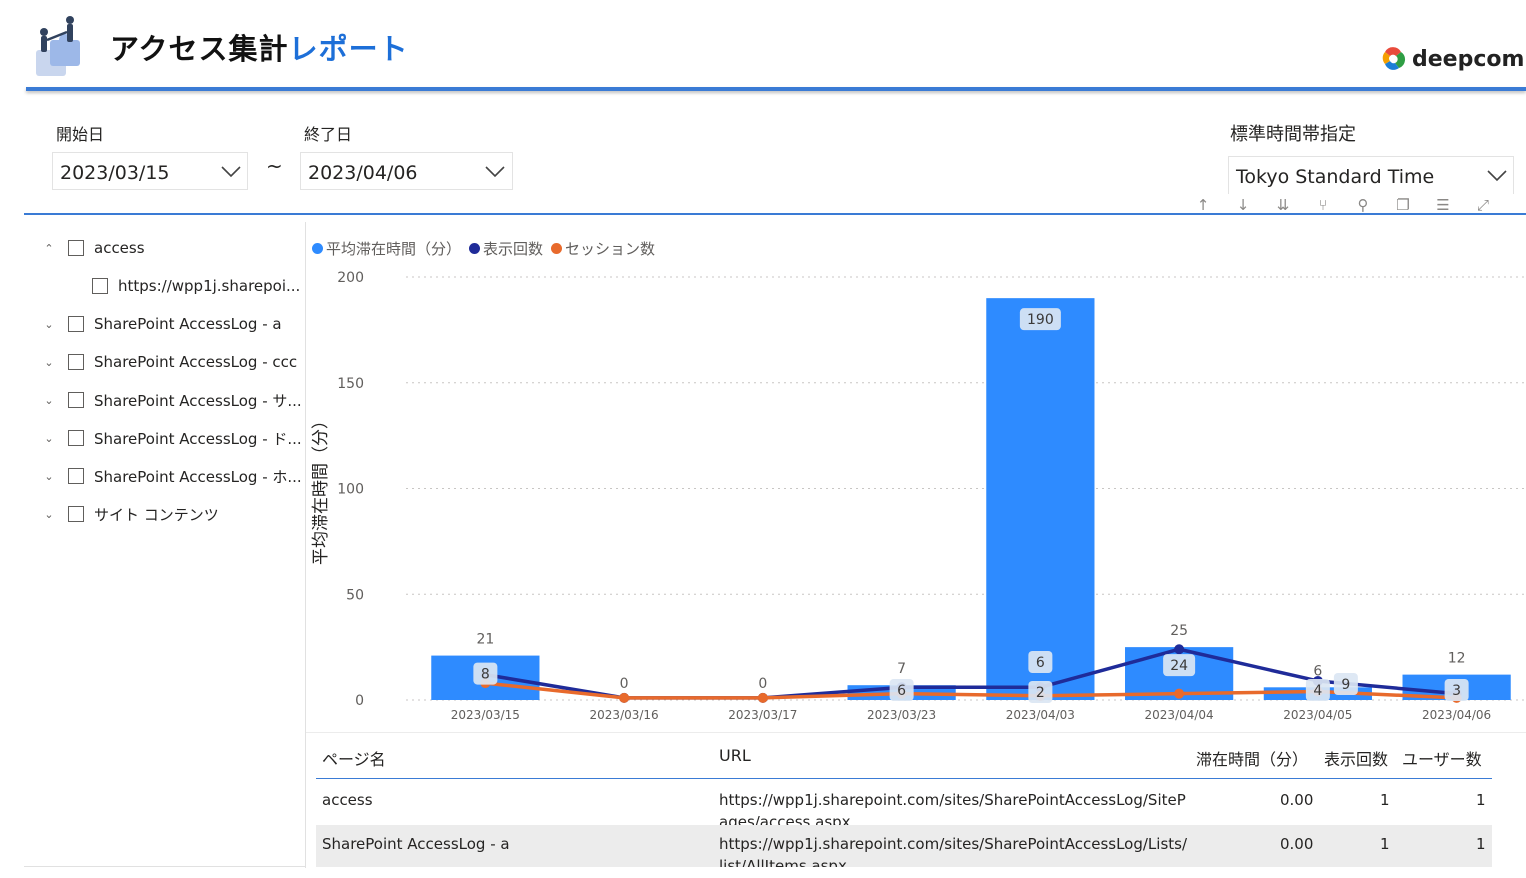  I want to click on arrow-down-icon: ↓, so click(1243, 206).